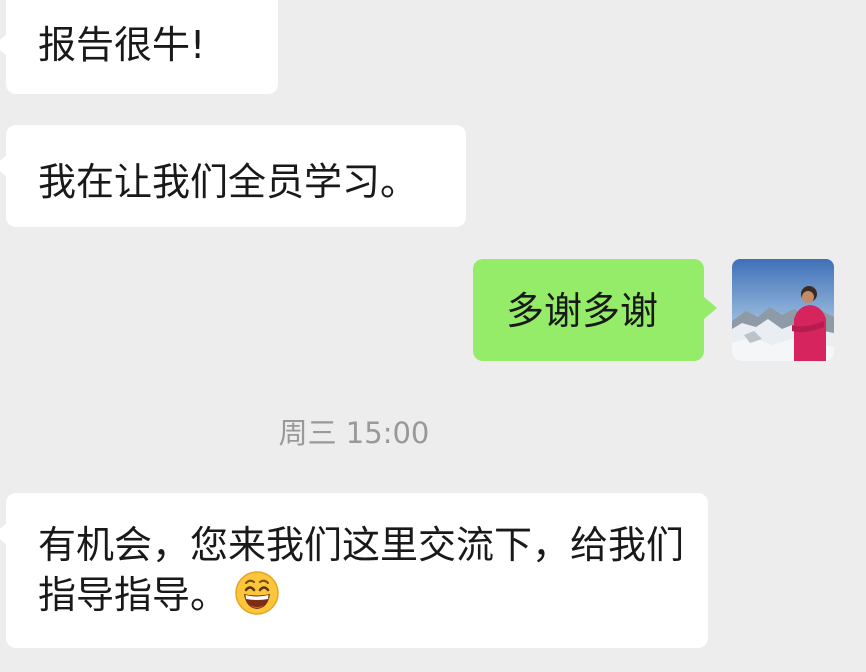  I want to click on user-avatar, so click(783, 310).